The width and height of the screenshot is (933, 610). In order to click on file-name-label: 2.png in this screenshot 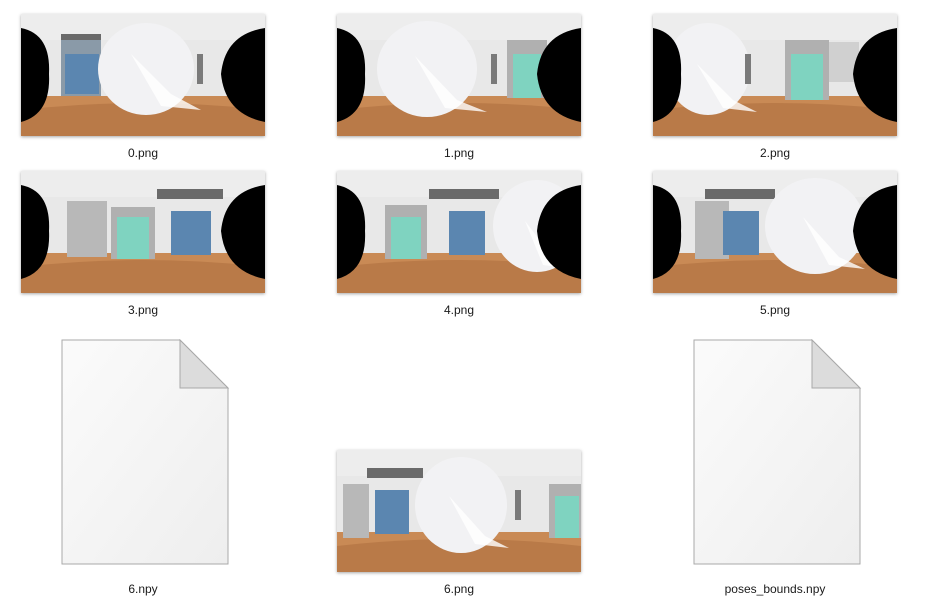, I will do `click(775, 153)`.